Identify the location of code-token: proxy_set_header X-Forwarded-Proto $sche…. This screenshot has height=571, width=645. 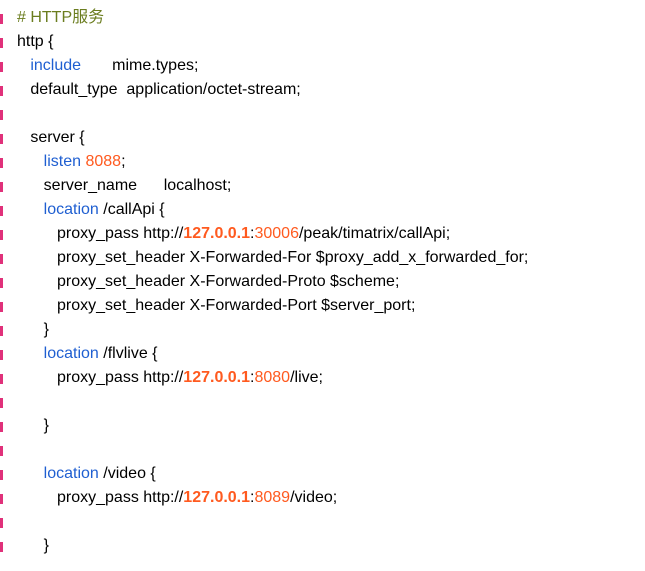
(208, 281).